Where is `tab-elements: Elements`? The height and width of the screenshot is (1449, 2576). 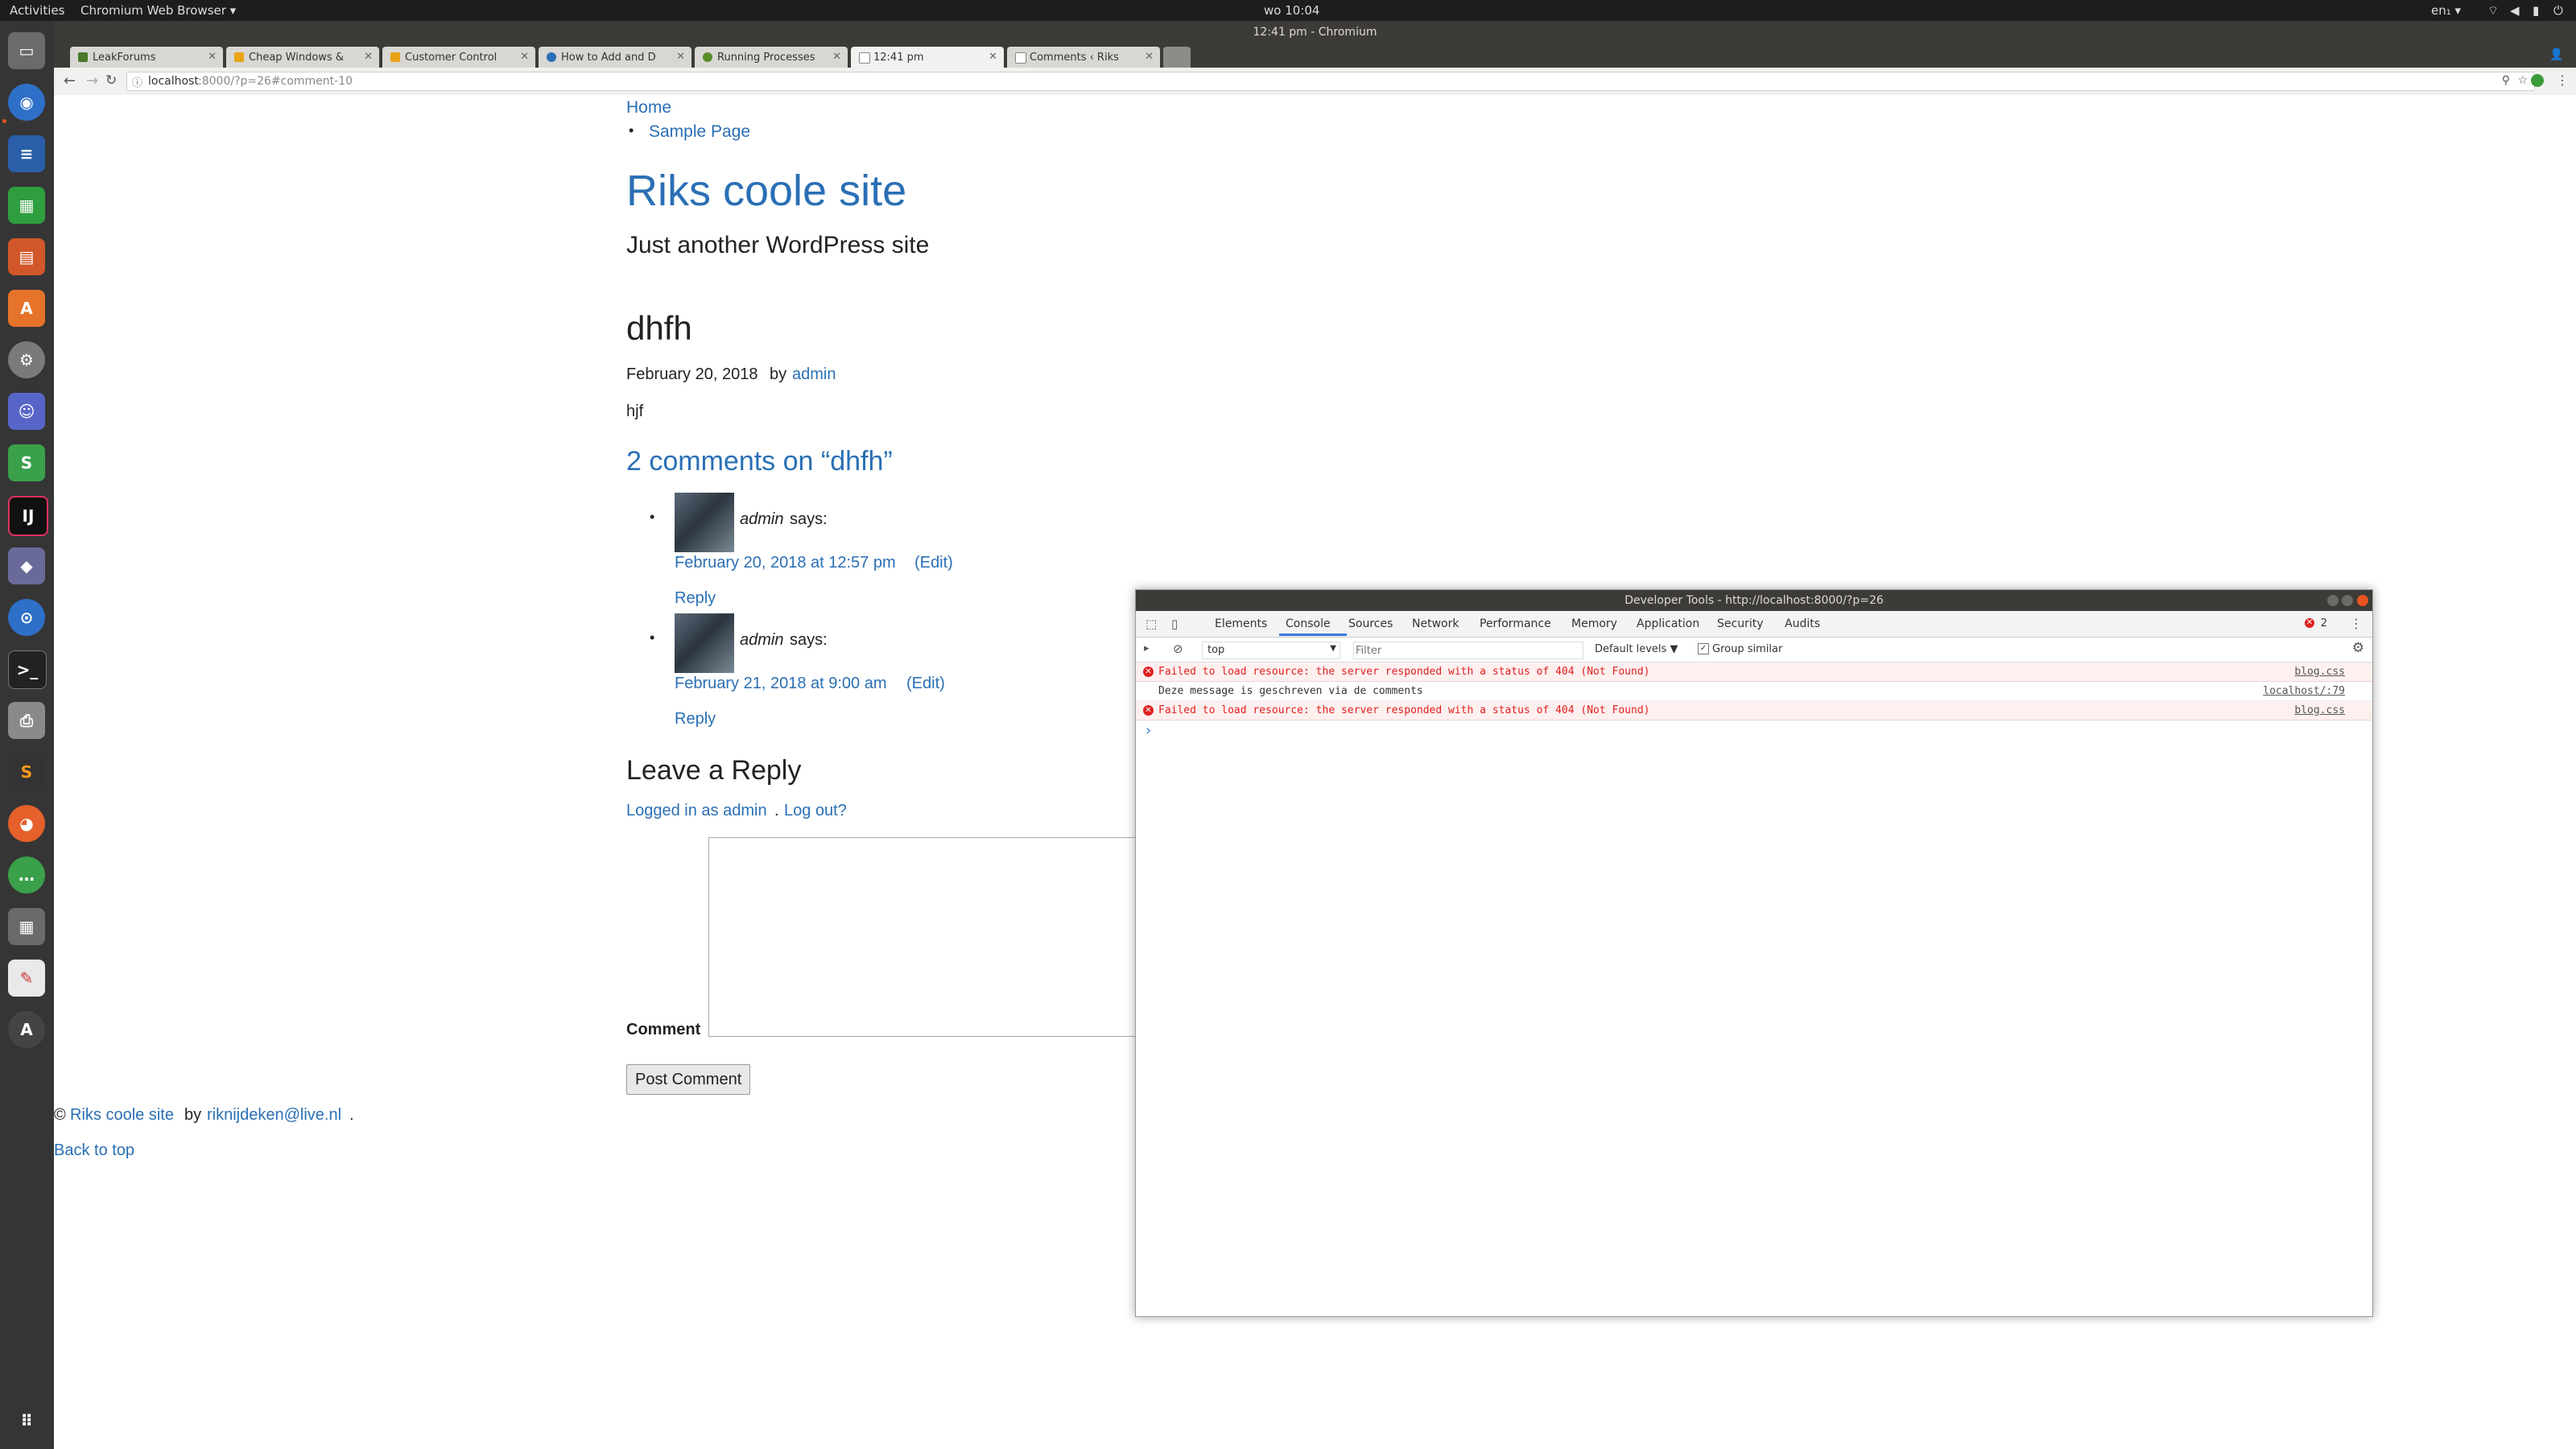 tab-elements: Elements is located at coordinates (1241, 623).